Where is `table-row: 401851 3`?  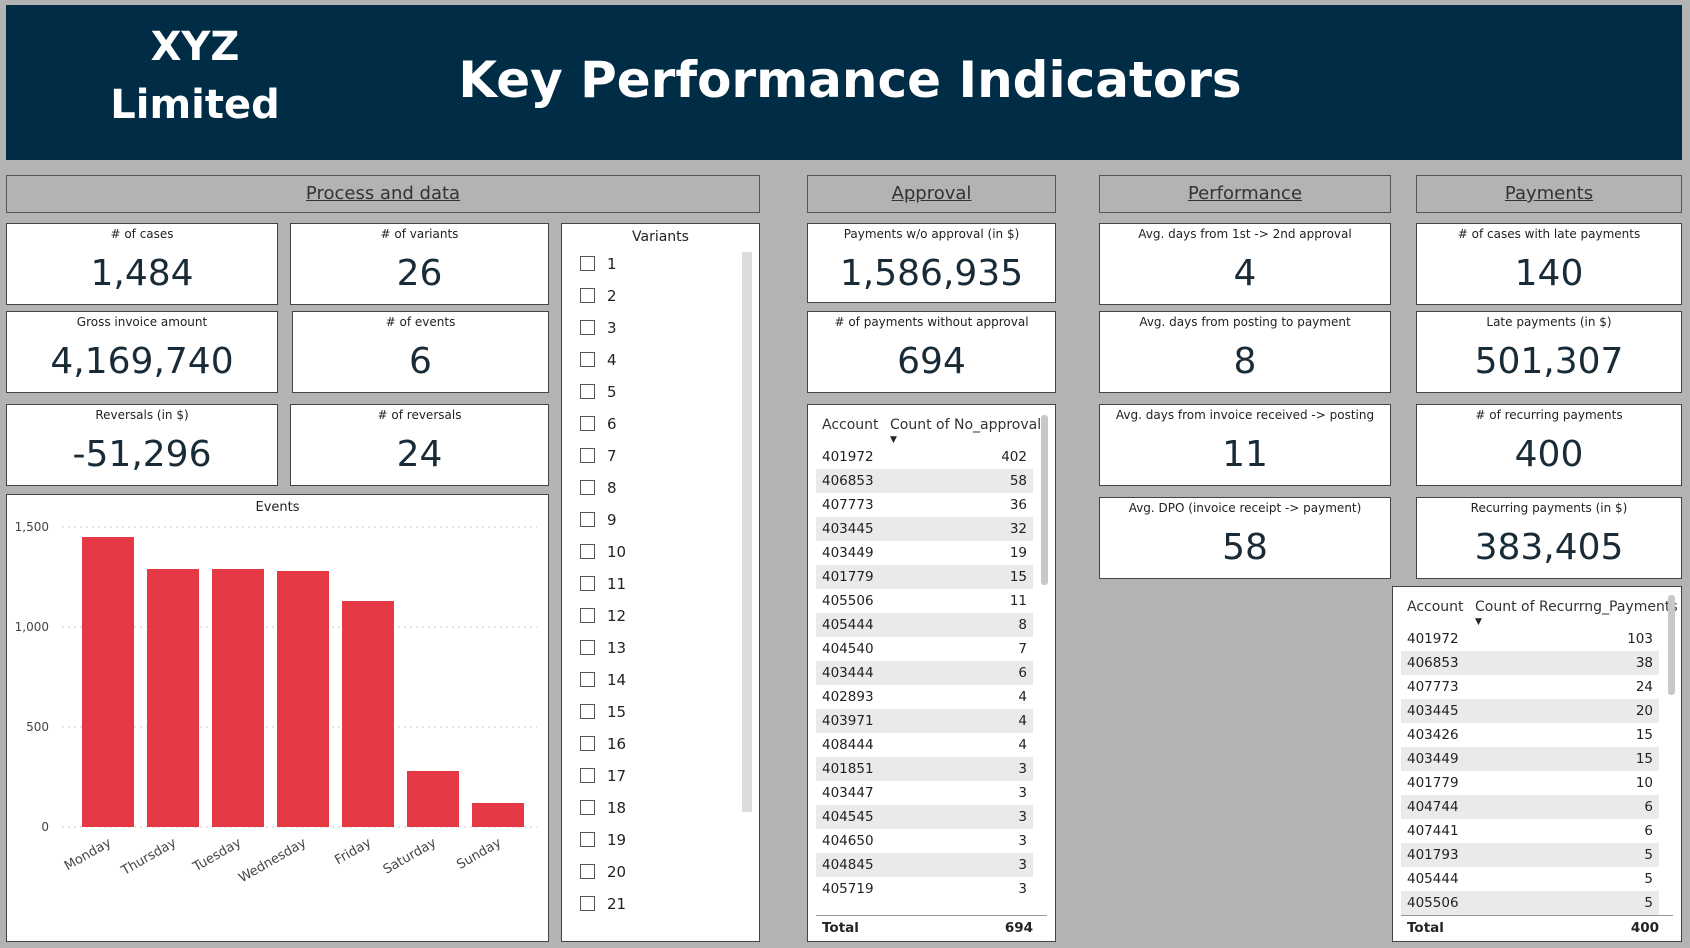 table-row: 401851 3 is located at coordinates (924, 769).